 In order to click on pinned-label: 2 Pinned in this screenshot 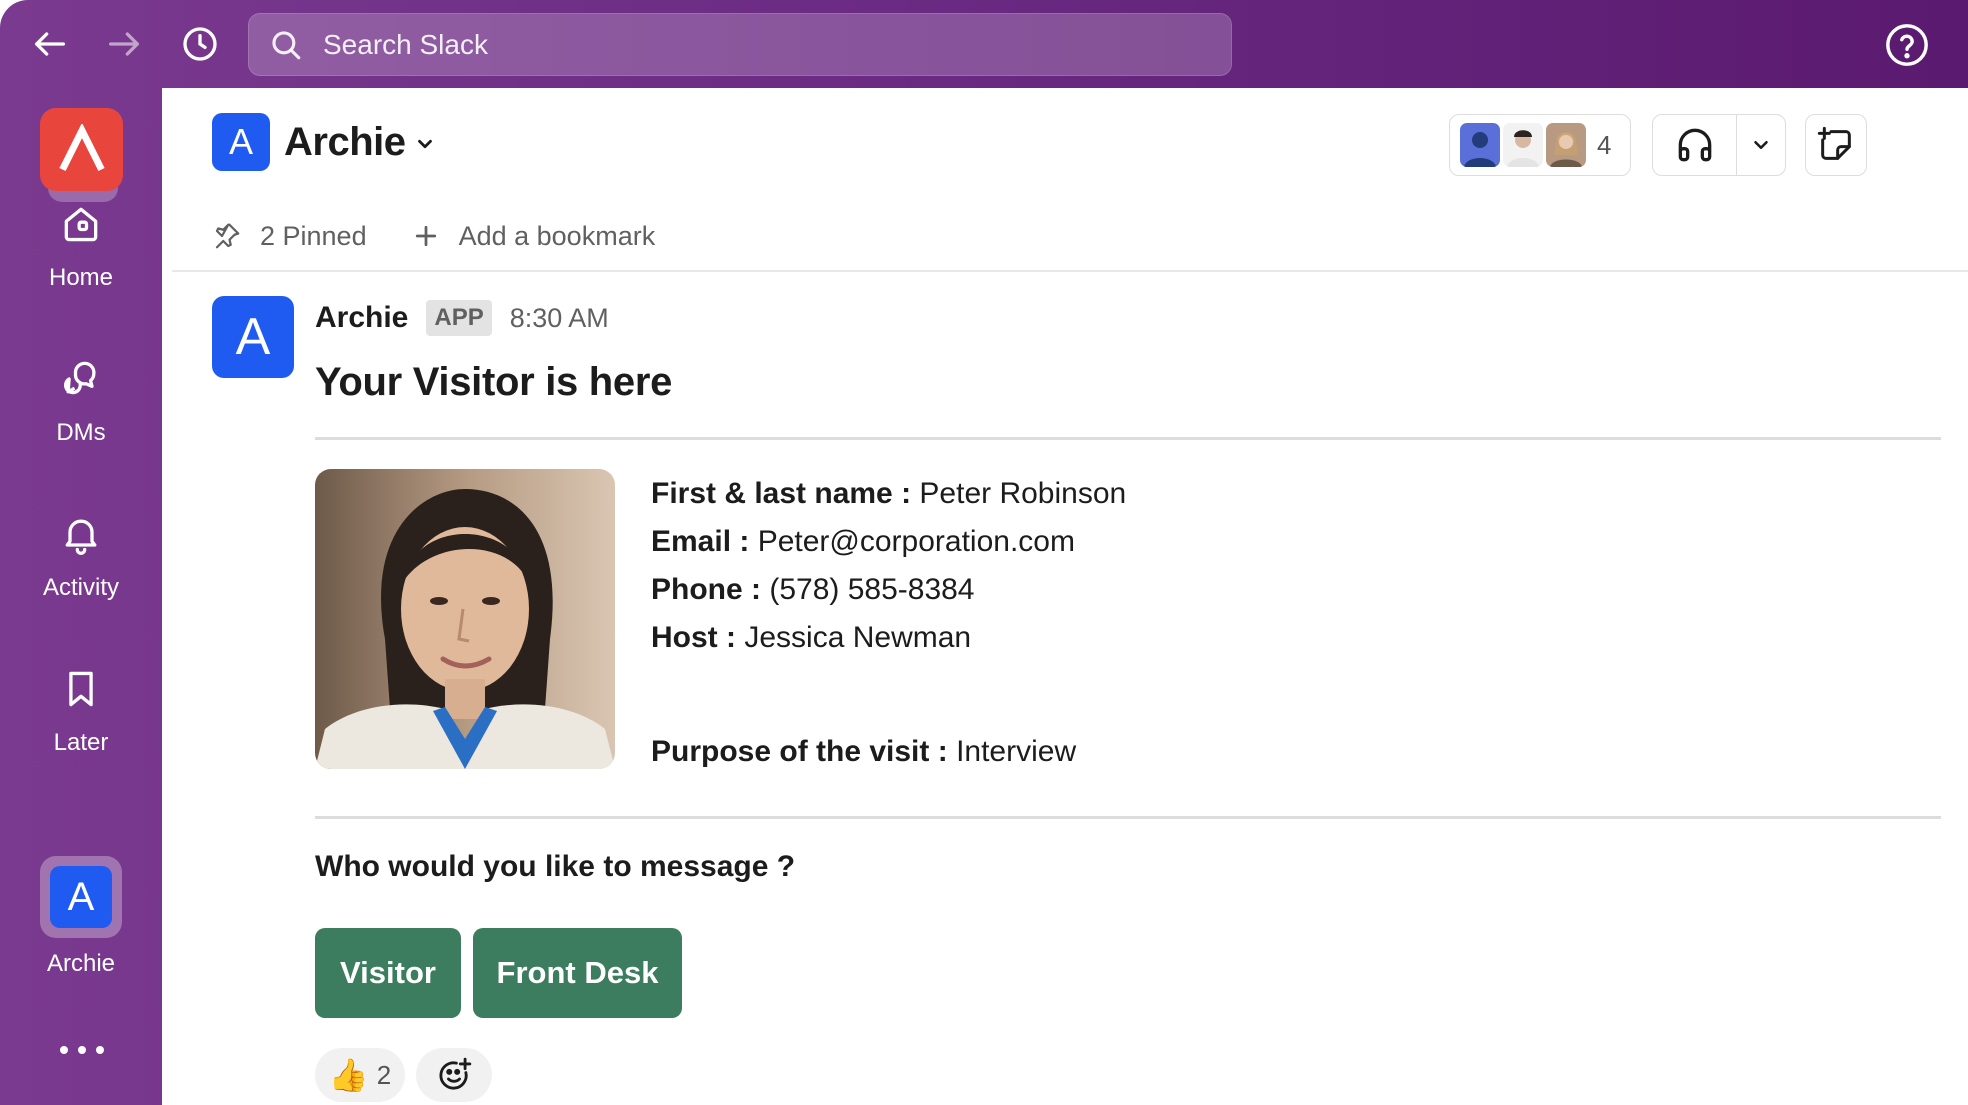, I will do `click(313, 235)`.